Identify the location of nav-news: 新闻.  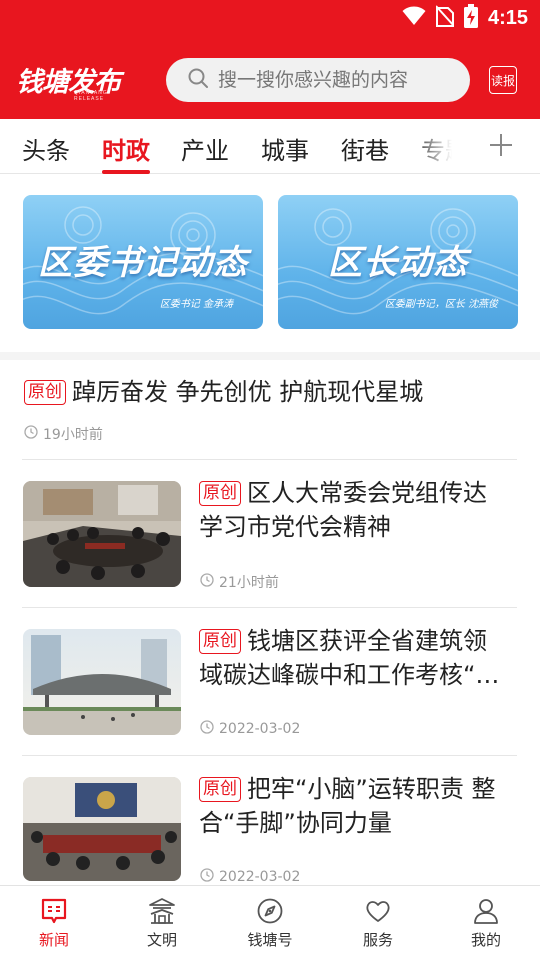
(54, 923).